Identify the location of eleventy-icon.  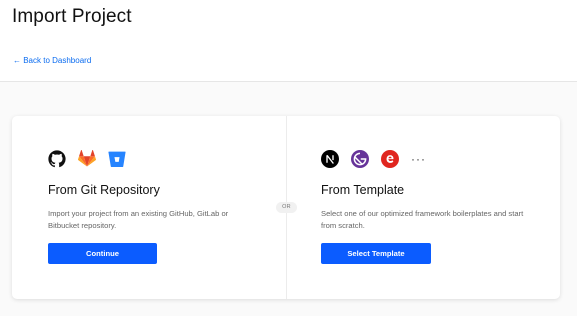
(390, 159).